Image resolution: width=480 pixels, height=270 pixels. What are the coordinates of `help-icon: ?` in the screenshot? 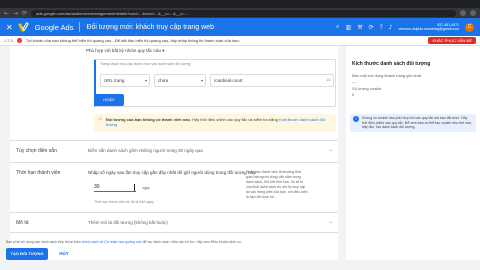 It's located at (381, 27).